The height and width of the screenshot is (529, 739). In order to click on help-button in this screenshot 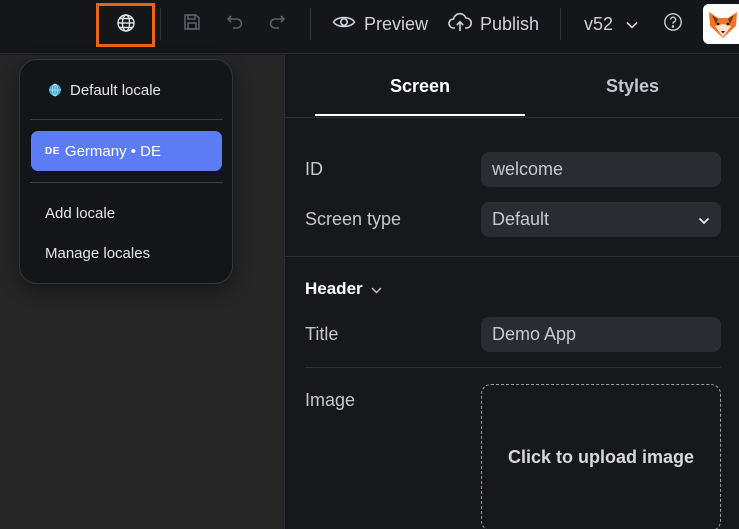, I will do `click(673, 24)`.